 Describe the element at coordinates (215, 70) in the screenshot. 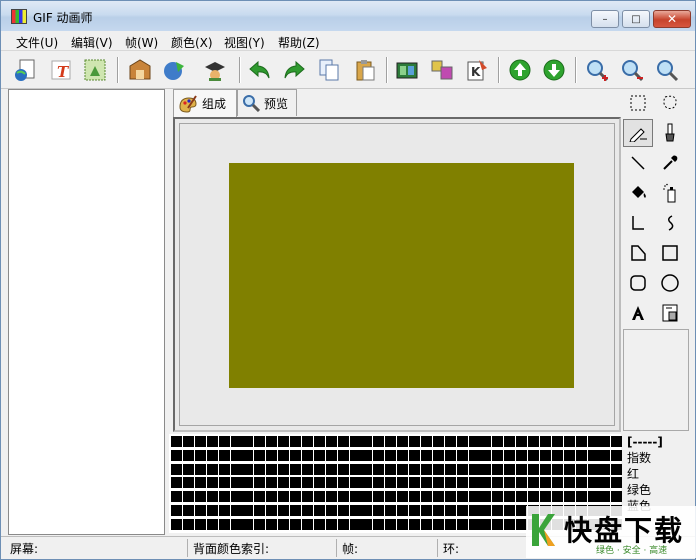

I see `graduate-button` at that location.